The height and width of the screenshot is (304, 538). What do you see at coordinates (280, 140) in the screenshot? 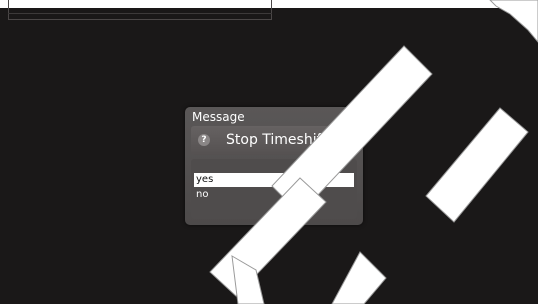
I see `question-text: Stop Timeshift?` at bounding box center [280, 140].